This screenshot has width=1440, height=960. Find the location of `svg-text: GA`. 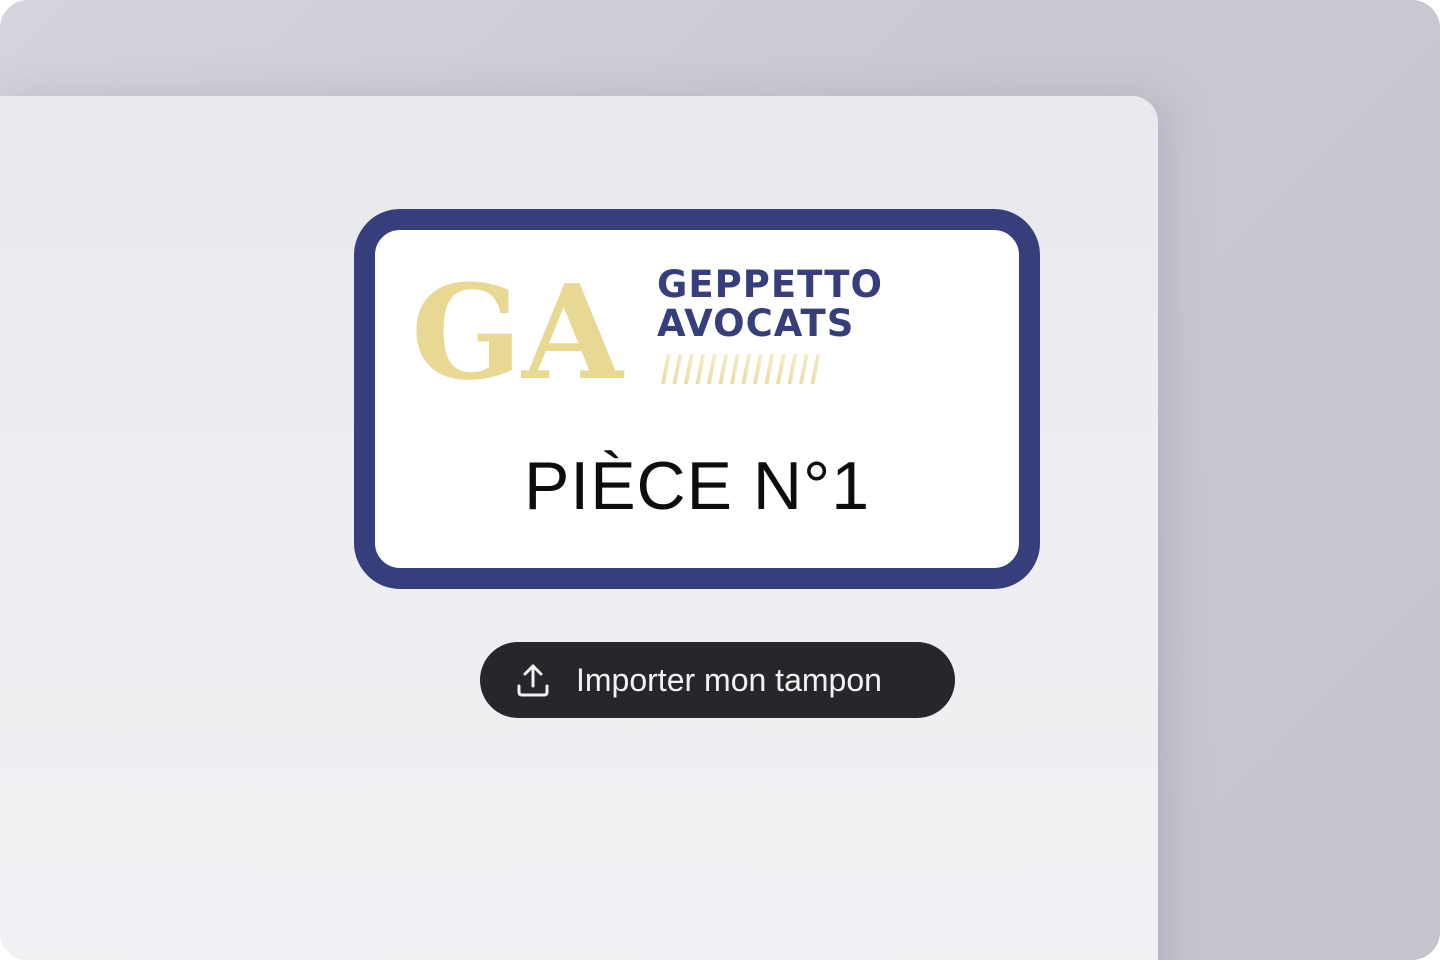

svg-text: GA is located at coordinates (518, 328).